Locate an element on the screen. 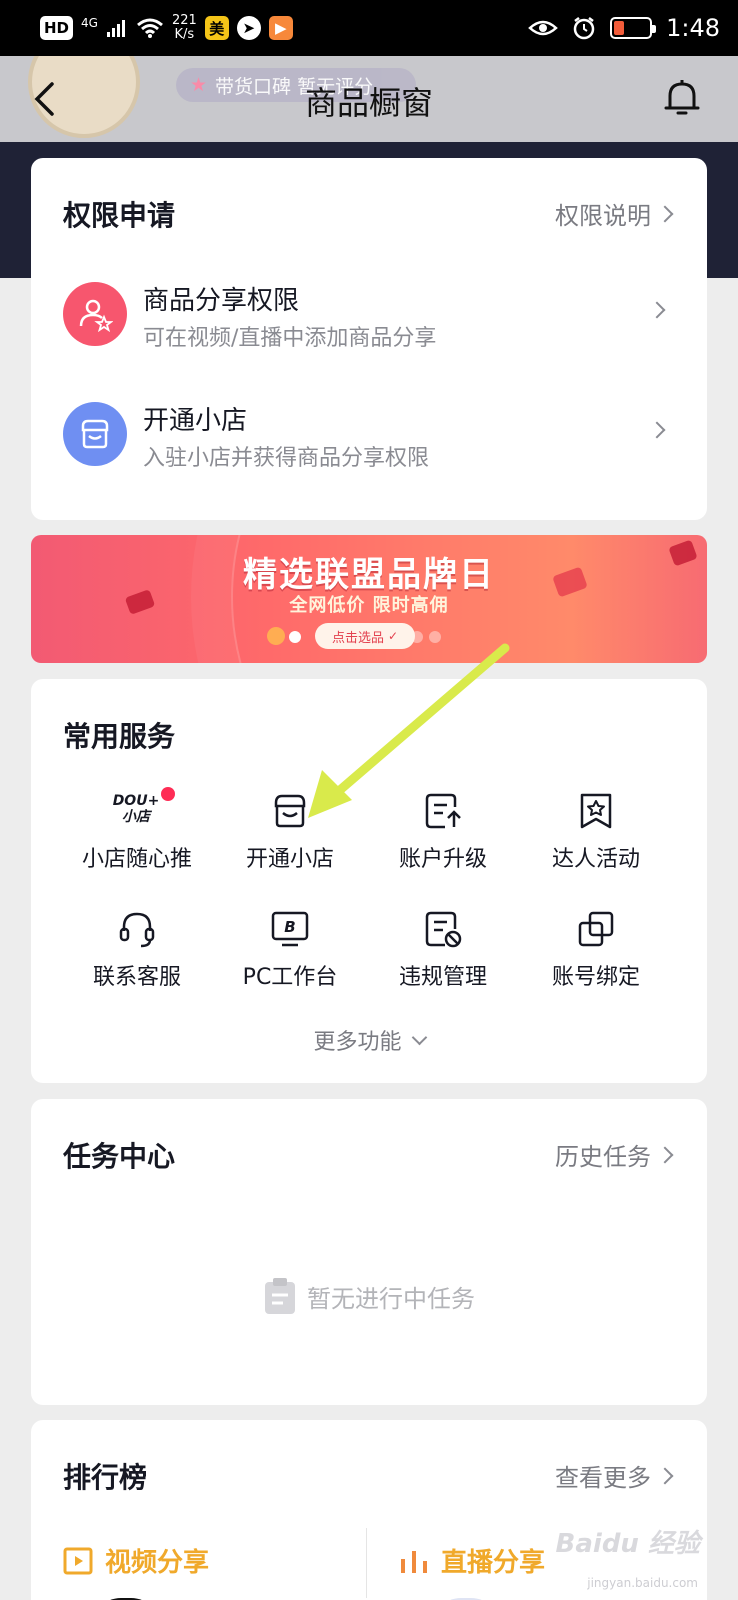  violation-doc-icon is located at coordinates (443, 929).